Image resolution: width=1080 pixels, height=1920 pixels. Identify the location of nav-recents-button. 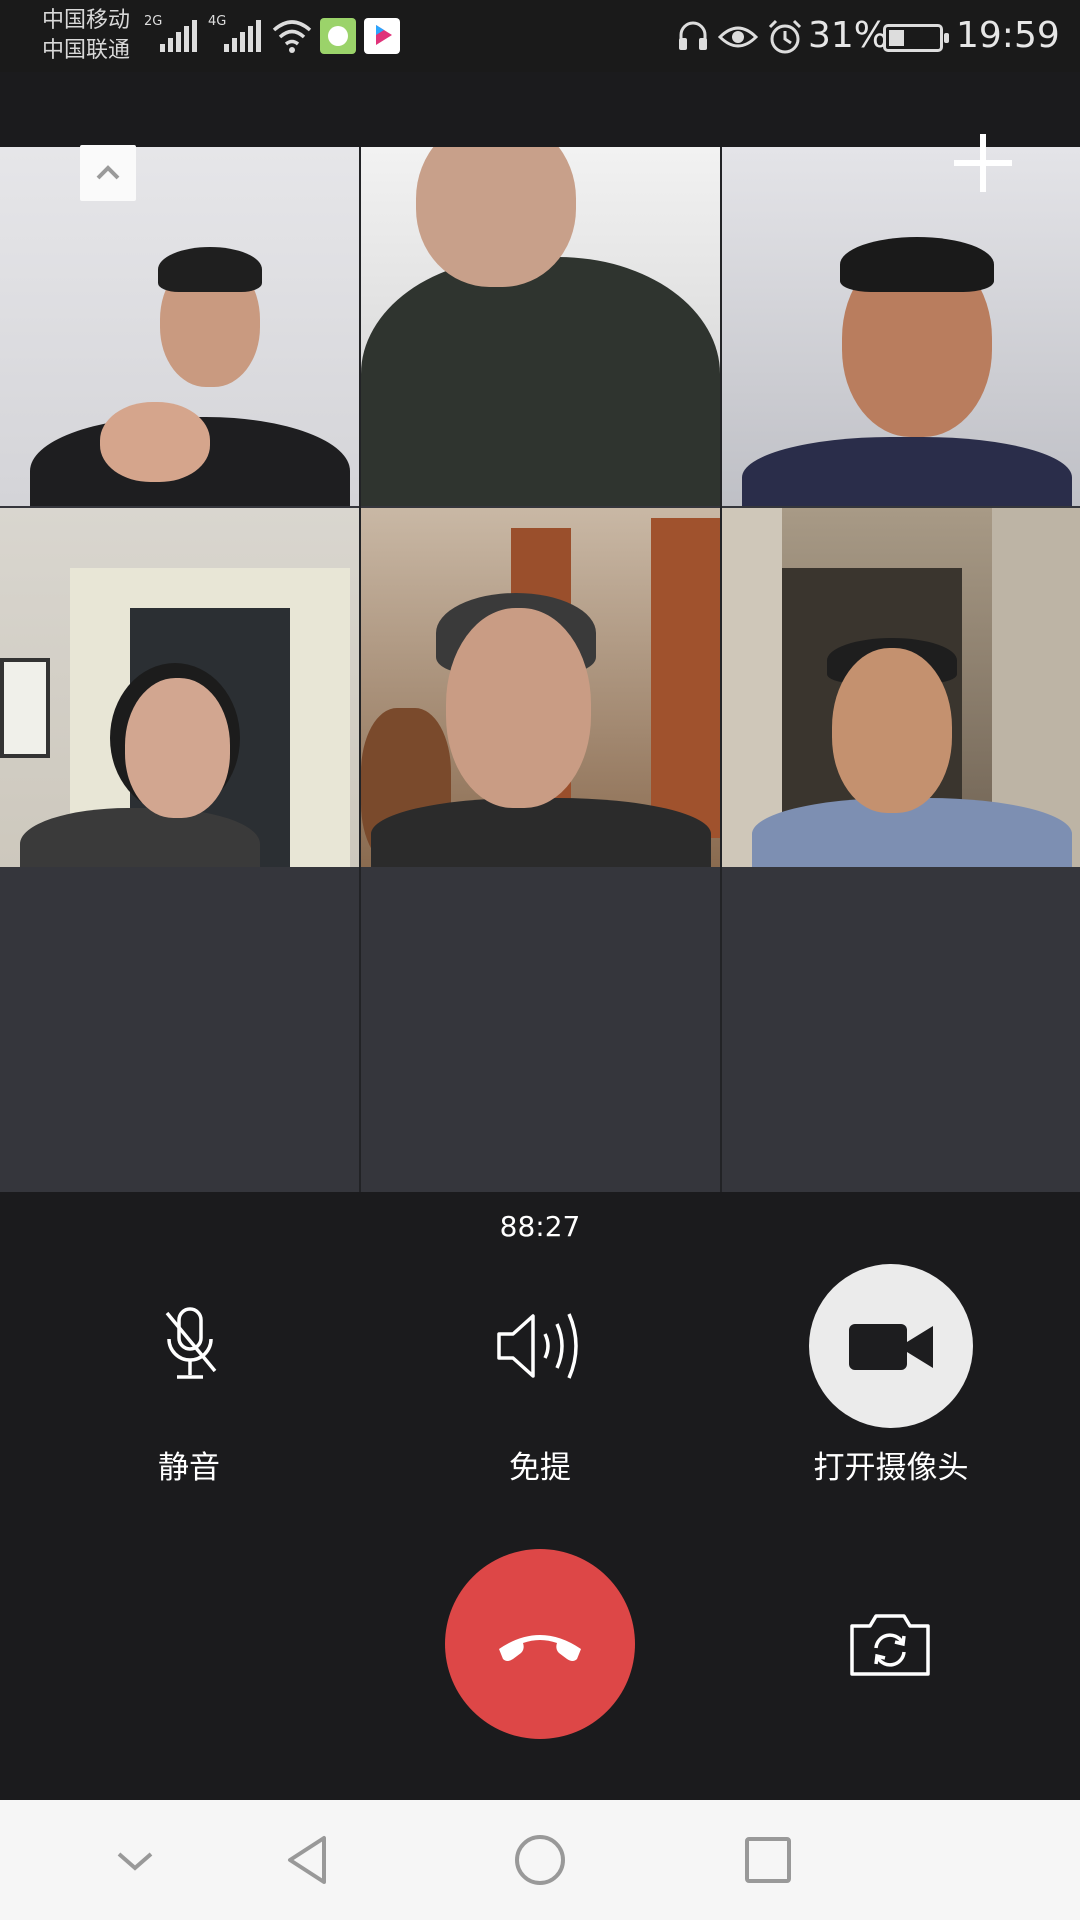
(768, 1860).